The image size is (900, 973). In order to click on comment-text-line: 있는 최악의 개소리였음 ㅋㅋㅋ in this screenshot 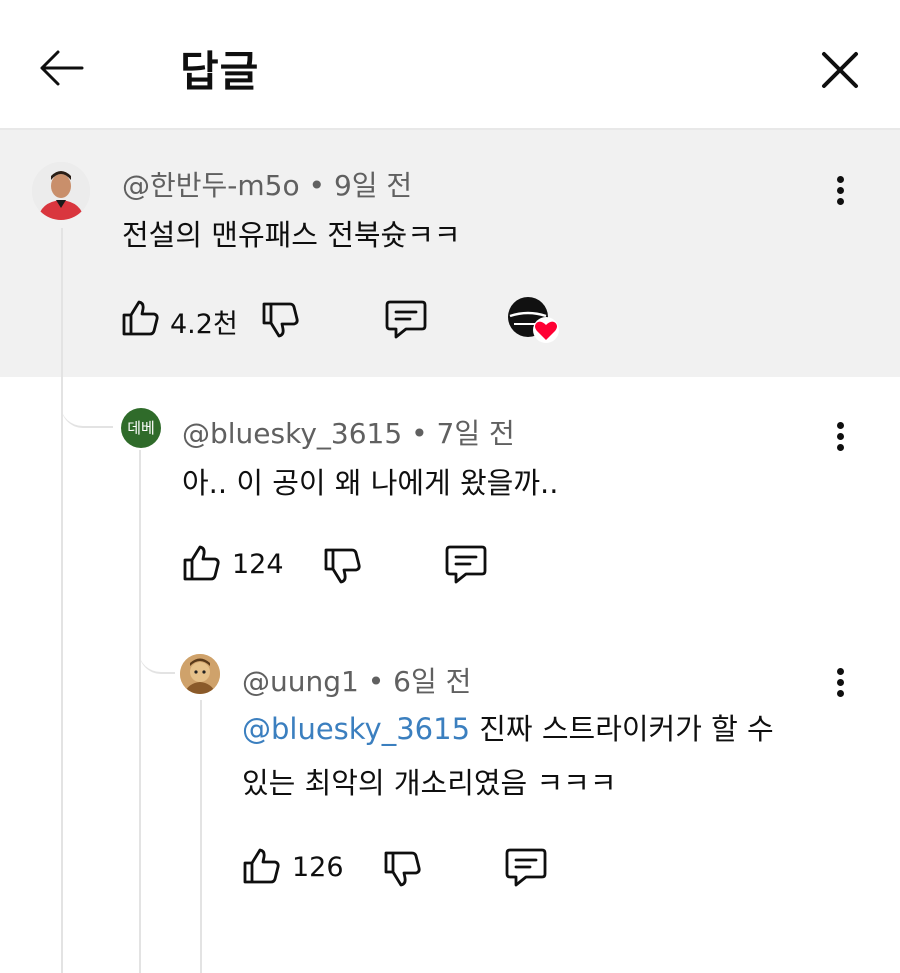, I will do `click(429, 783)`.